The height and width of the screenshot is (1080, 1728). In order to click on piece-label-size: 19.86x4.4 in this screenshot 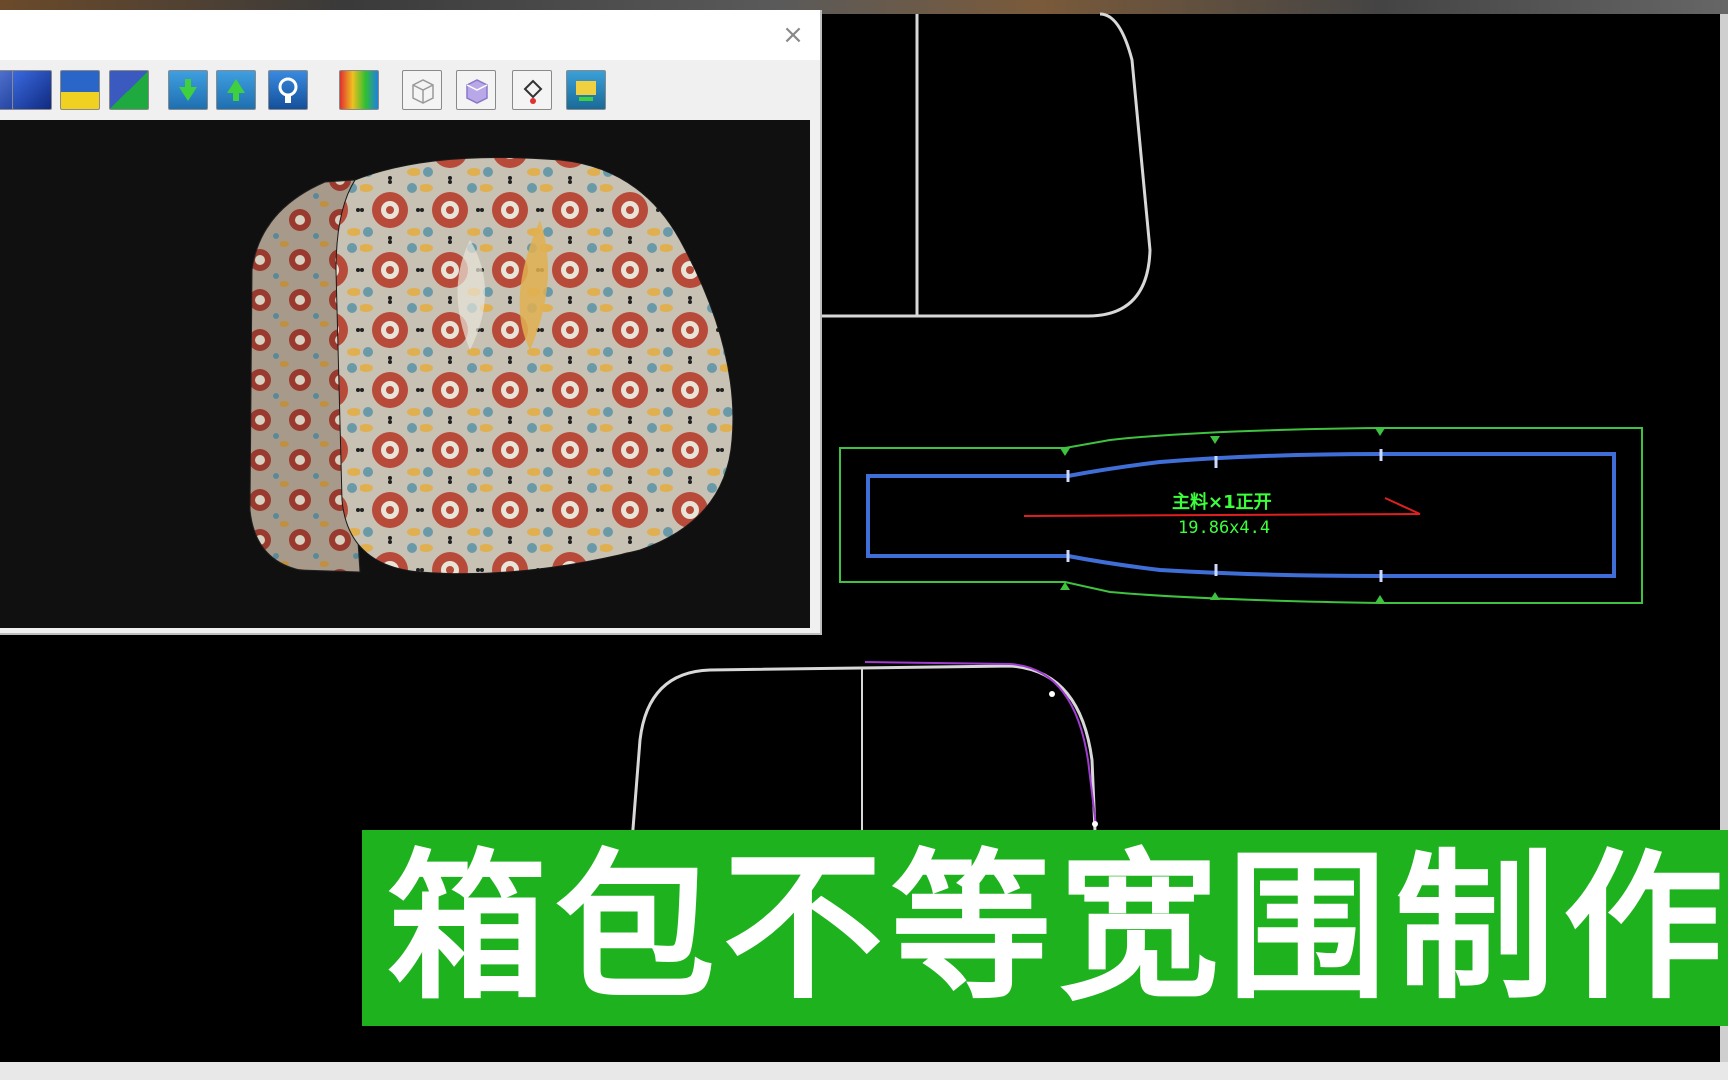, I will do `click(1224, 528)`.